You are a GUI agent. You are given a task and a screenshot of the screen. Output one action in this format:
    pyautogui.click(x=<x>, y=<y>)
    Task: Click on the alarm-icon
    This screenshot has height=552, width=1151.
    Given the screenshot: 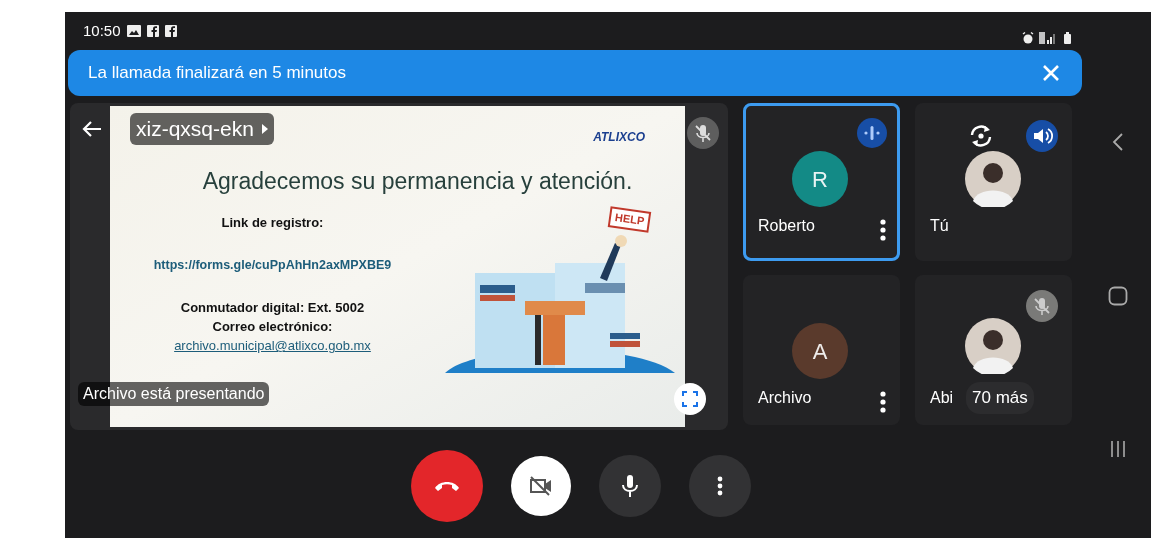 What is the action you would take?
    pyautogui.click(x=1028, y=38)
    